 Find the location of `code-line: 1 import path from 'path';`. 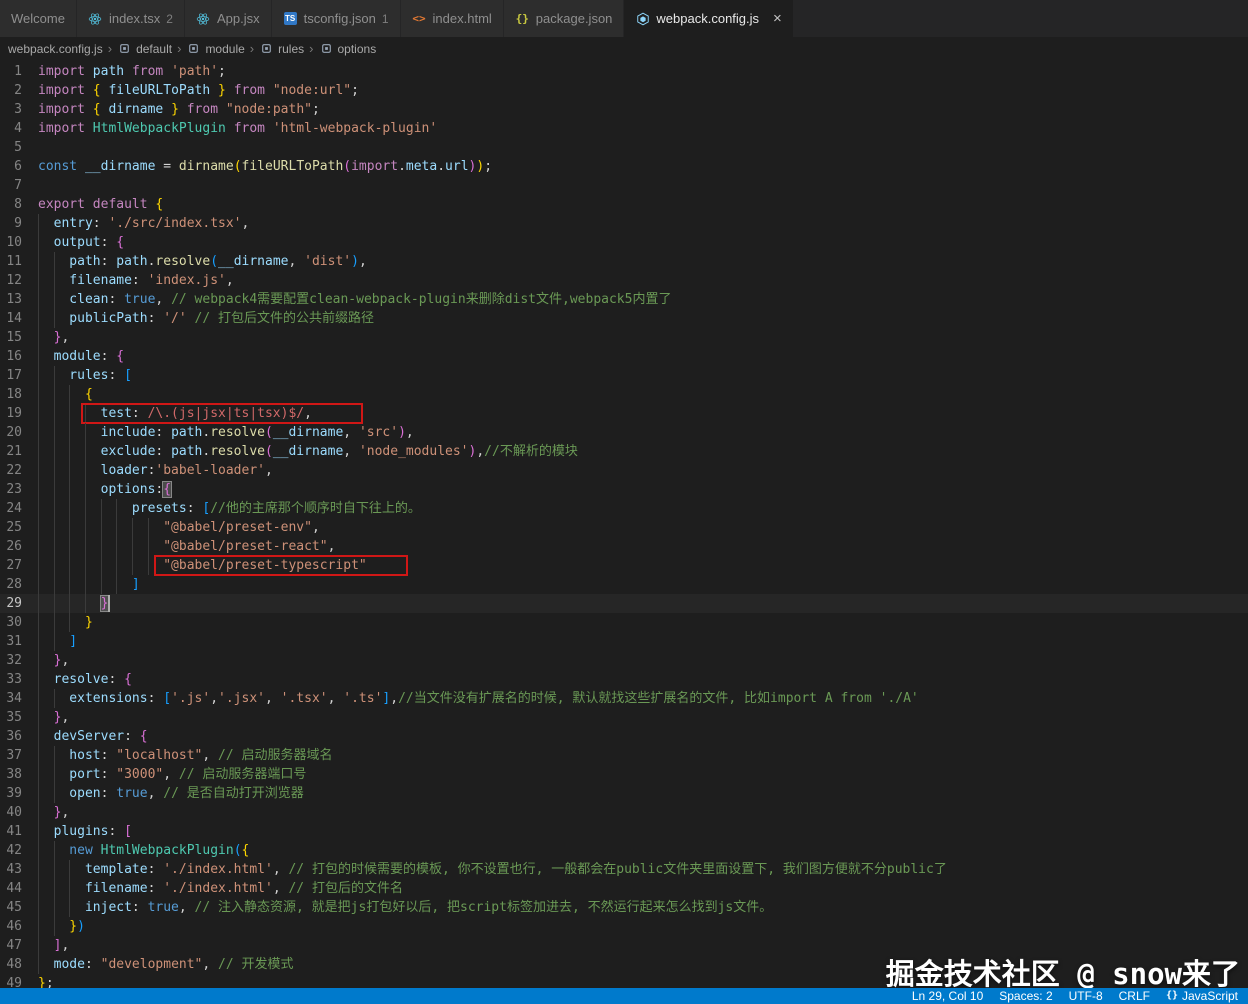

code-line: 1 import path from 'path'; is located at coordinates (624, 71).